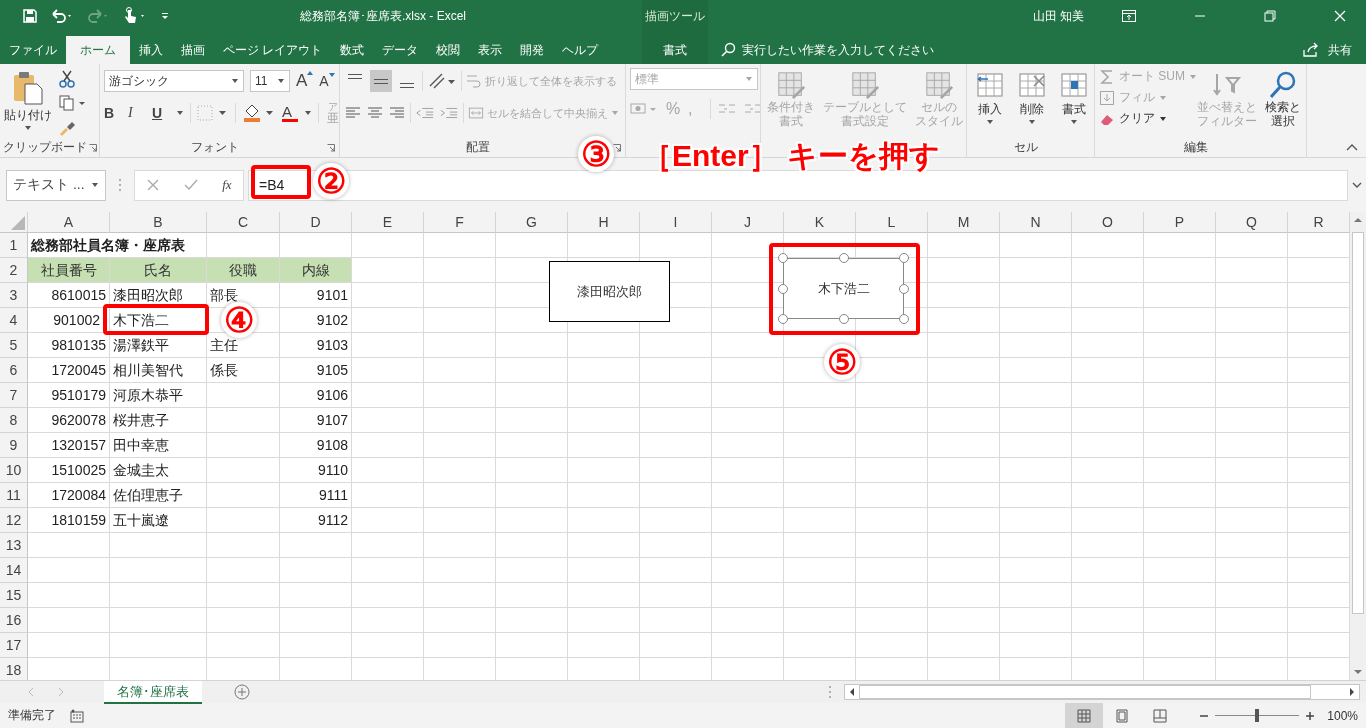  What do you see at coordinates (14, 470) in the screenshot?
I see `row-header: 10` at bounding box center [14, 470].